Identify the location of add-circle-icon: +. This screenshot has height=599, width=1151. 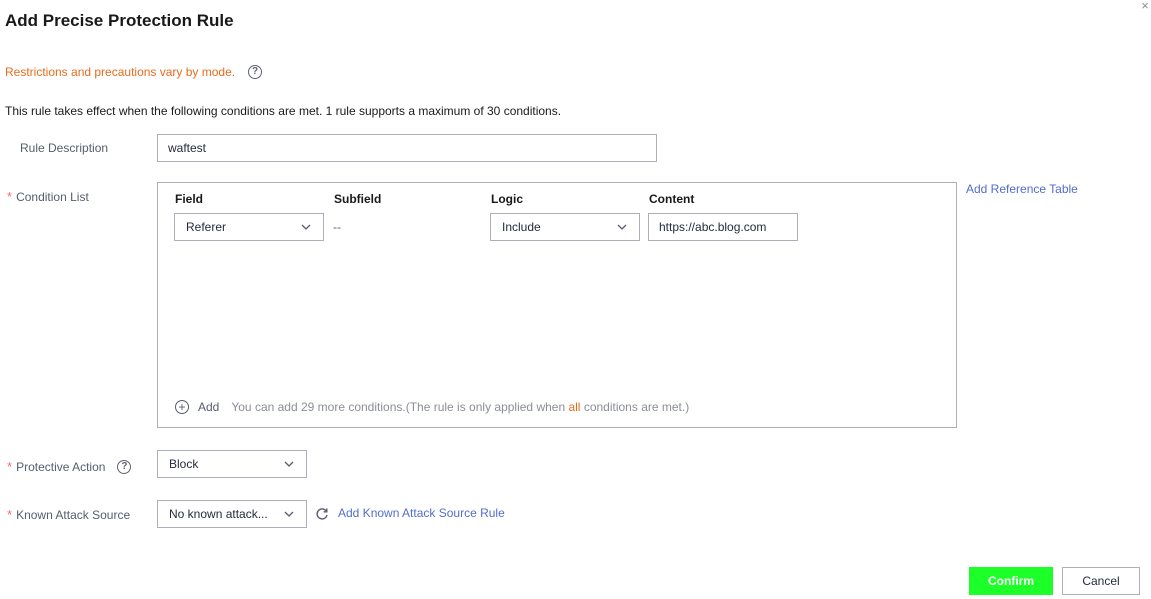
(182, 407).